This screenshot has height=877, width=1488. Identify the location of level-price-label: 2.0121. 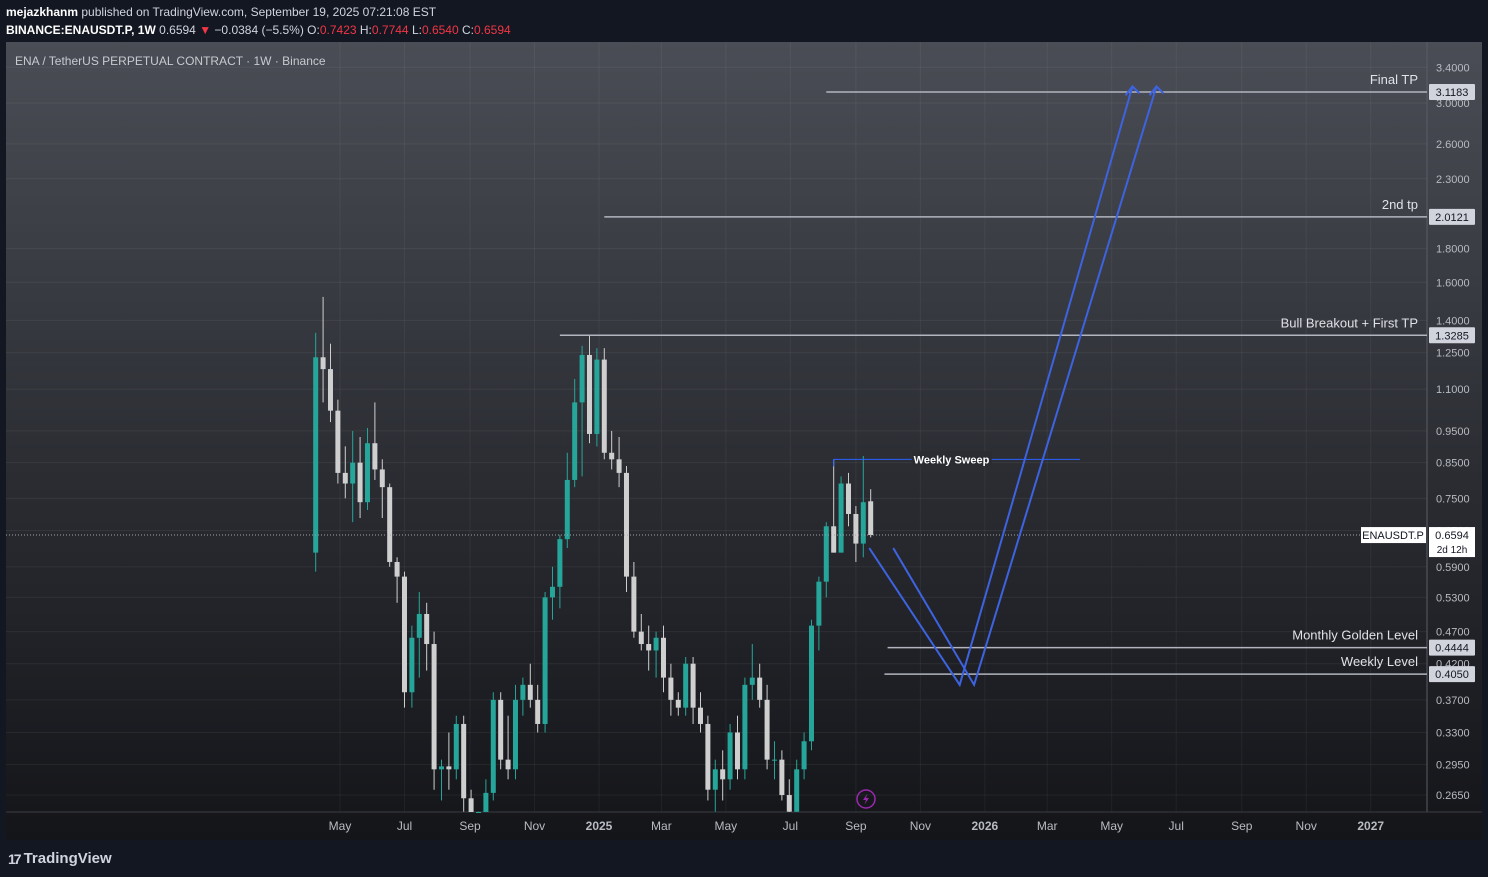
(1452, 218).